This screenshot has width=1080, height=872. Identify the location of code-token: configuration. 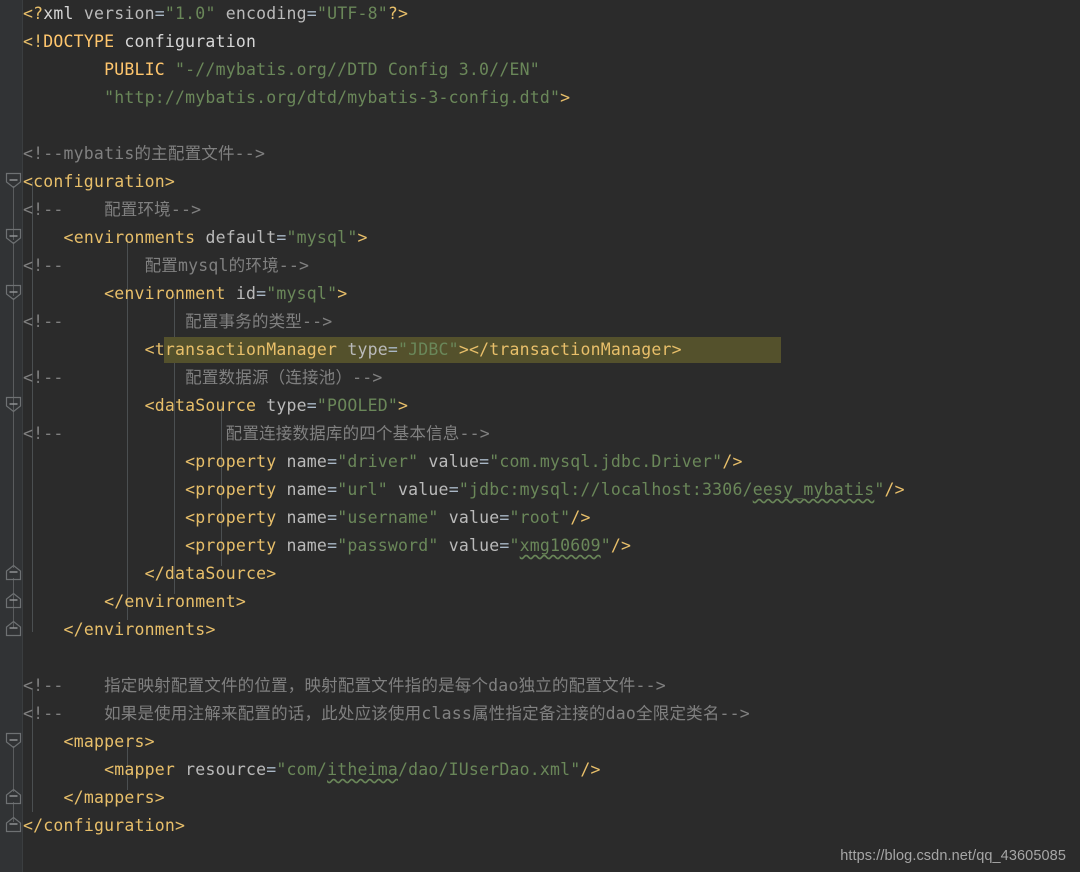
(109, 825).